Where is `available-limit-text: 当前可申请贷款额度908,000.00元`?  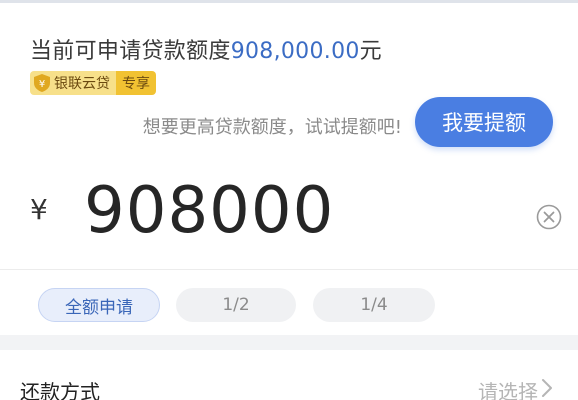
available-limit-text: 当前可申请贷款额度908,000.00元 is located at coordinates (206, 49).